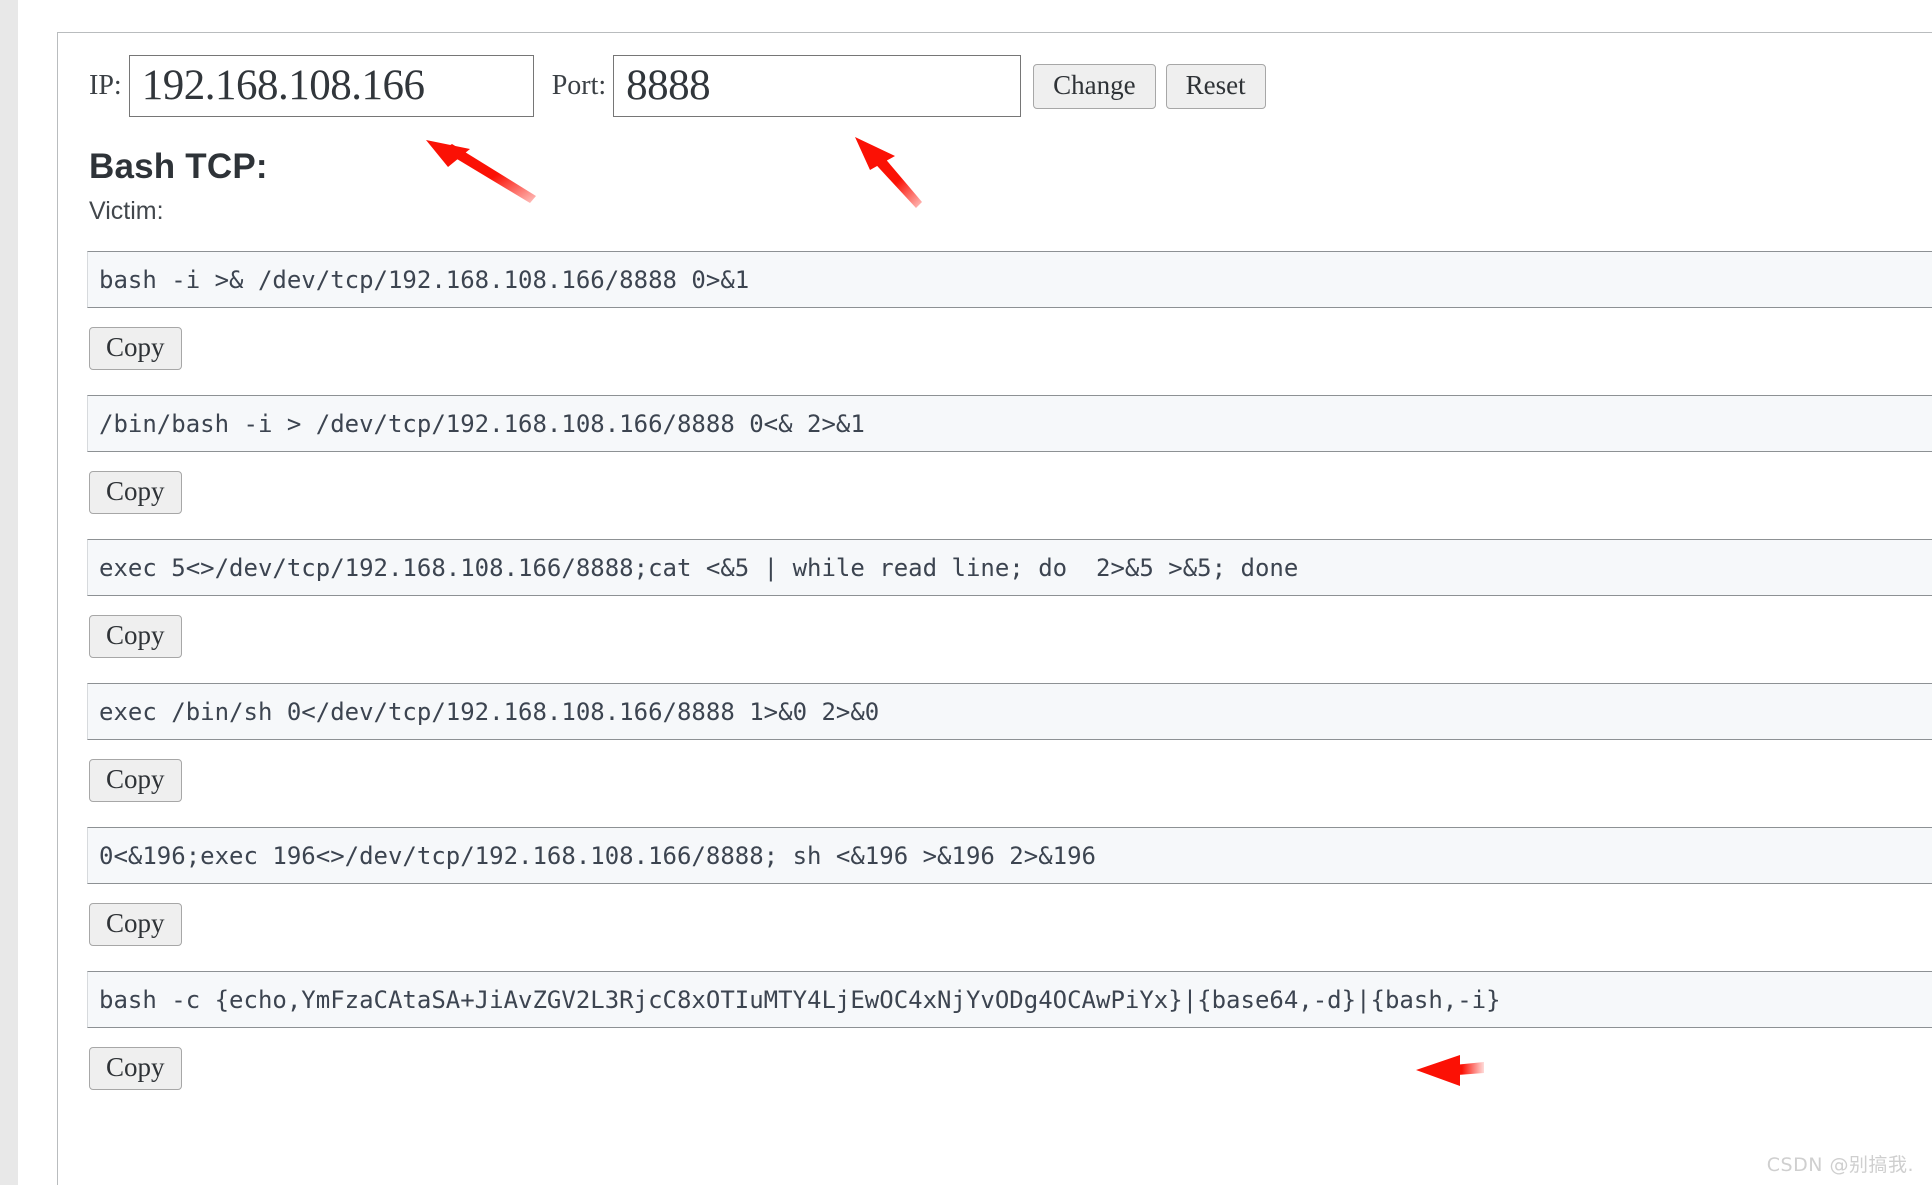  What do you see at coordinates (135, 348) in the screenshot?
I see `copy-button-1: Copy` at bounding box center [135, 348].